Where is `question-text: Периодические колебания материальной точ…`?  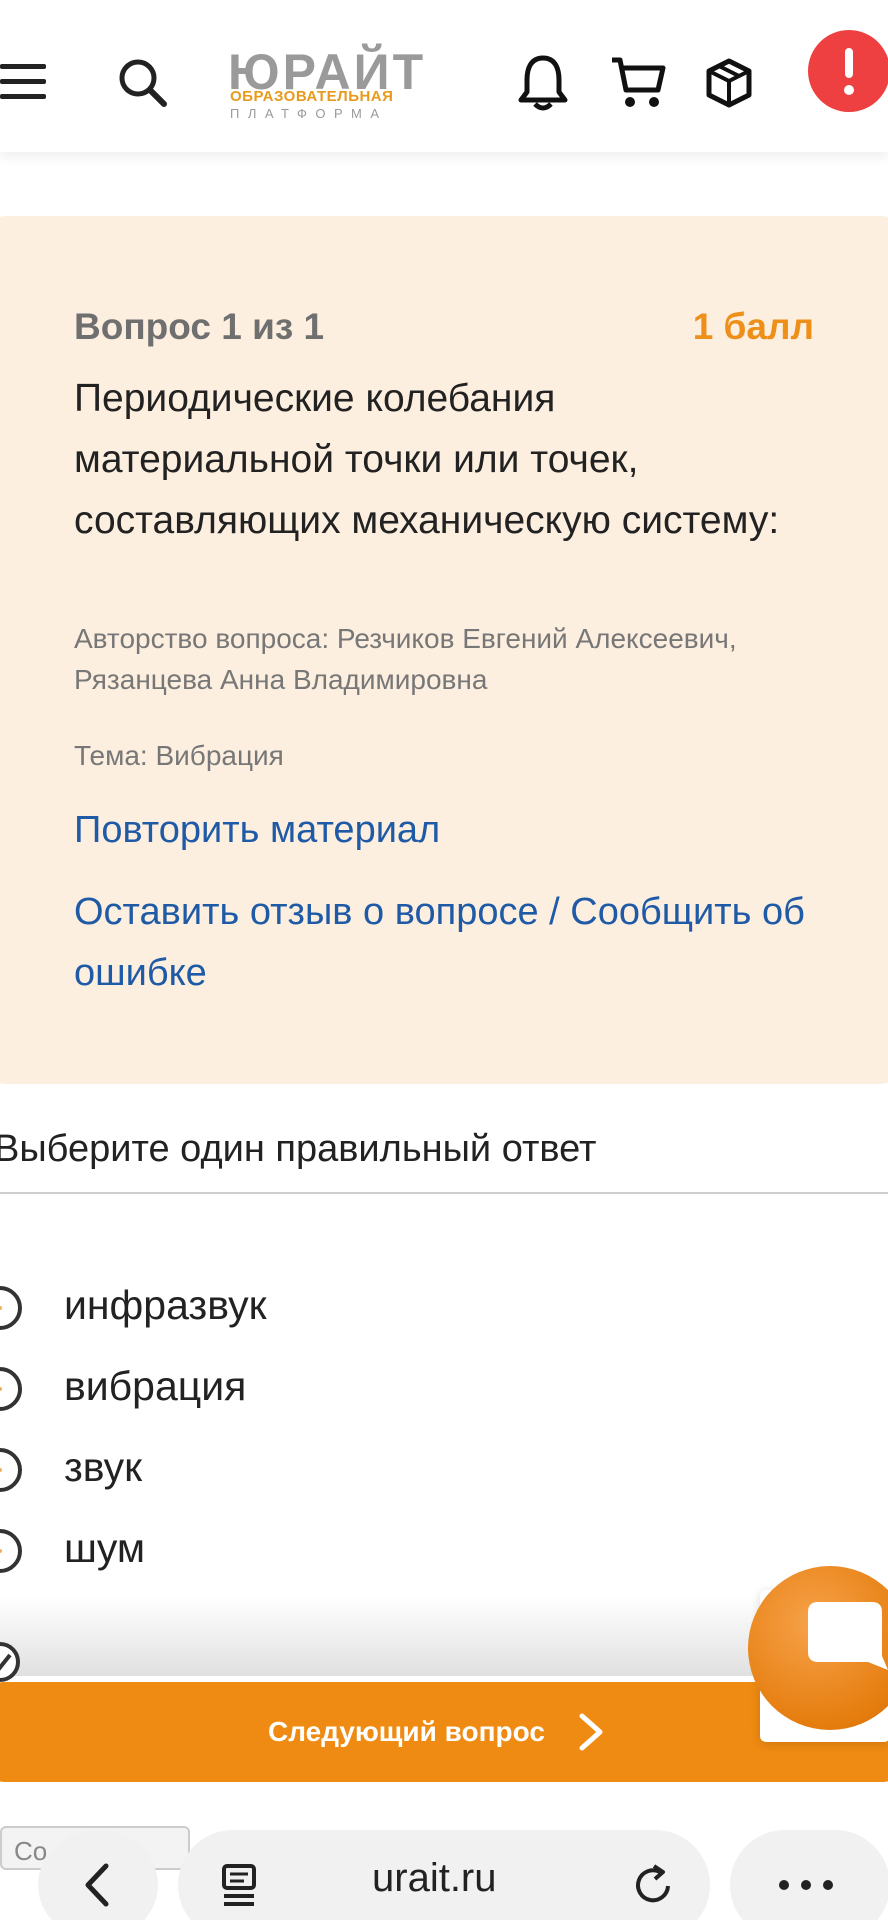
question-text: Периодические колебания материальной точ… is located at coordinates (427, 459).